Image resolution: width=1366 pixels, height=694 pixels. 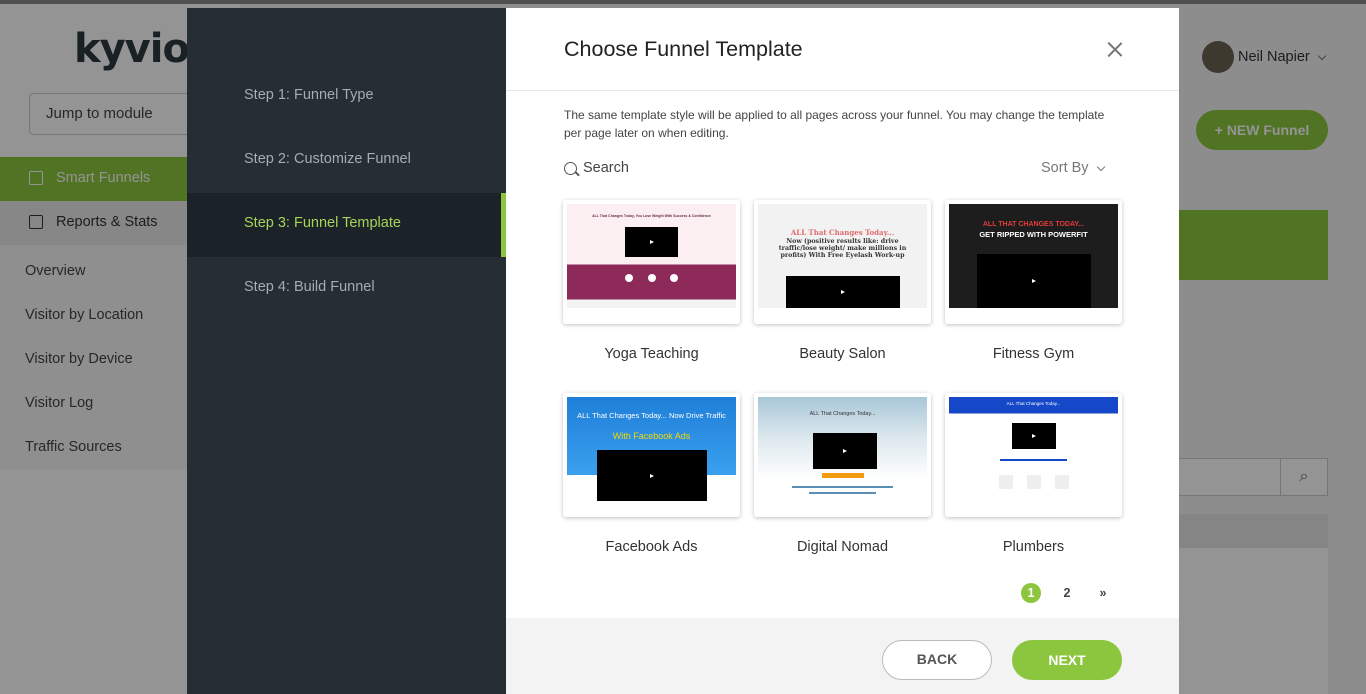 I want to click on template-card-plumbers: ALL That Changes Today... Plumbers, so click(x=1033, y=474).